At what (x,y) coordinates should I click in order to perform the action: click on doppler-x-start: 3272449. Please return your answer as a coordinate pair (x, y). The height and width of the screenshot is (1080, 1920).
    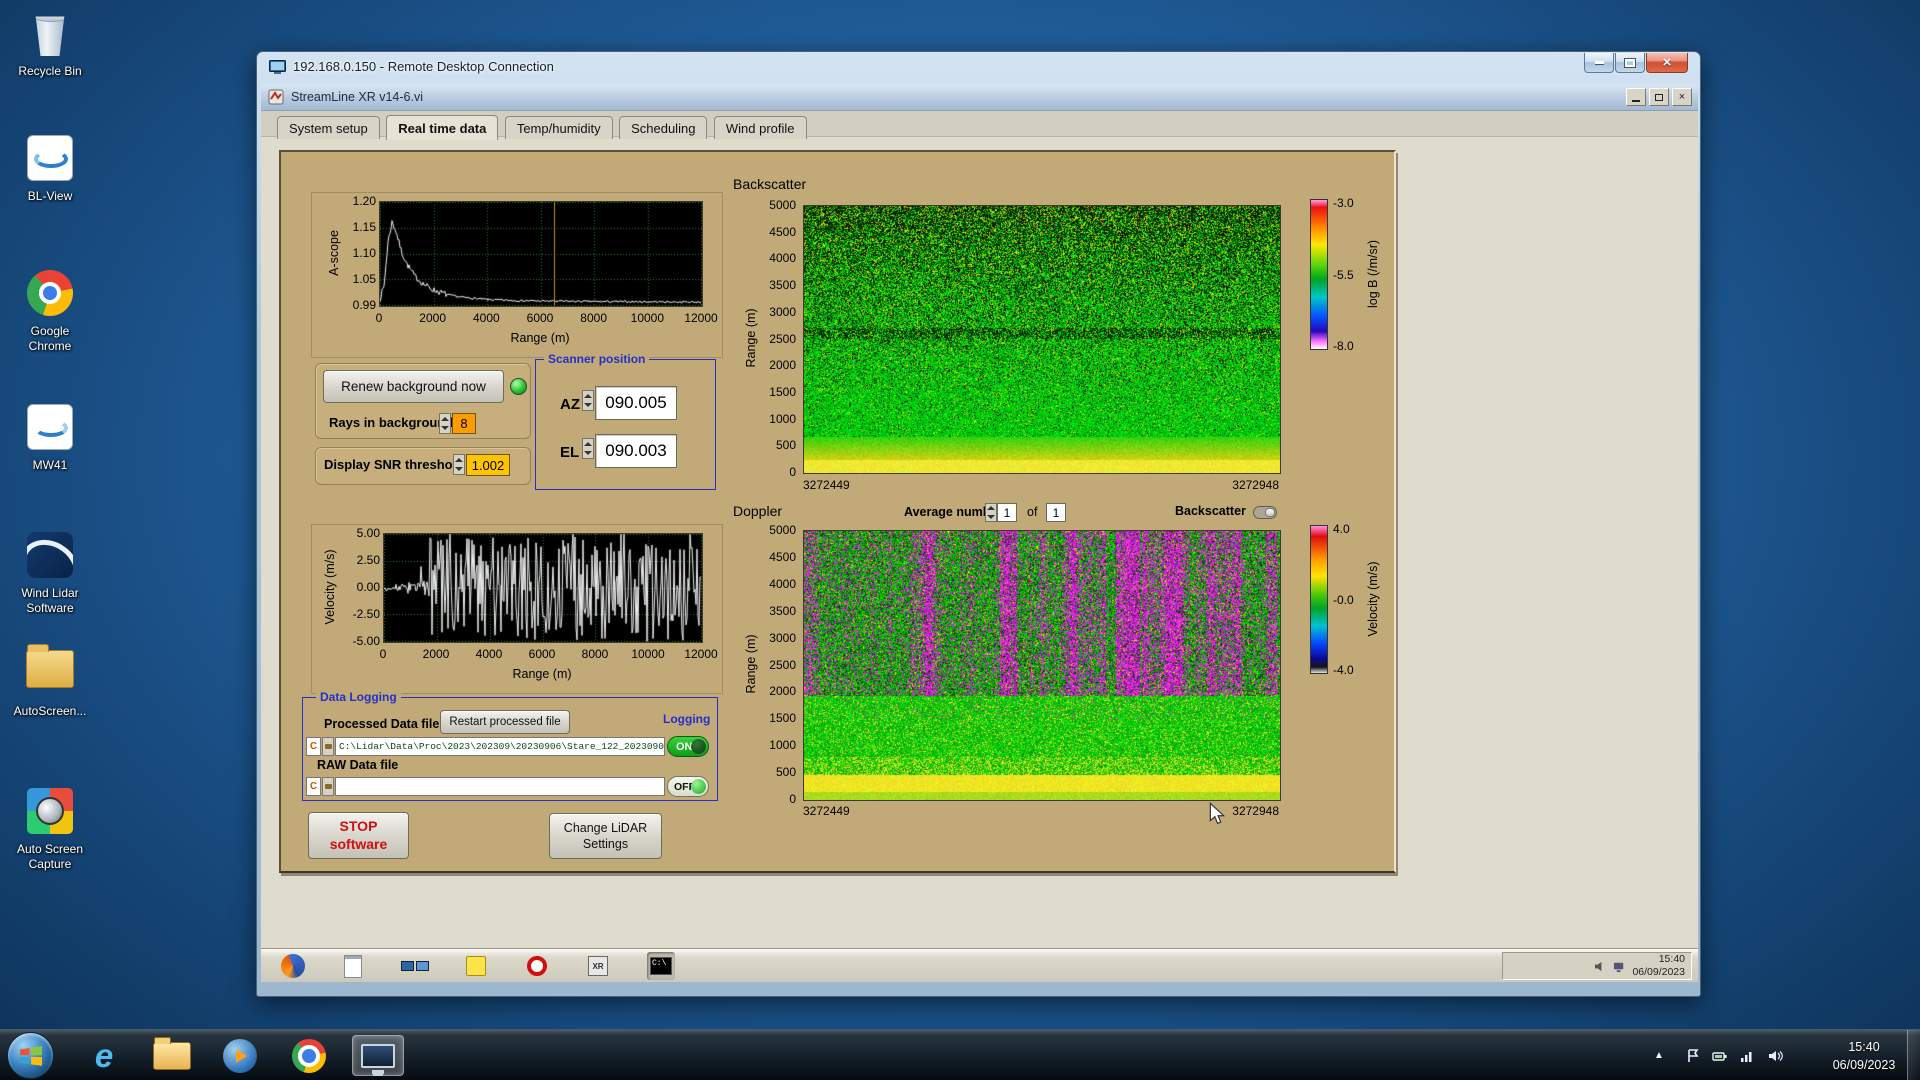
    Looking at the image, I should click on (826, 811).